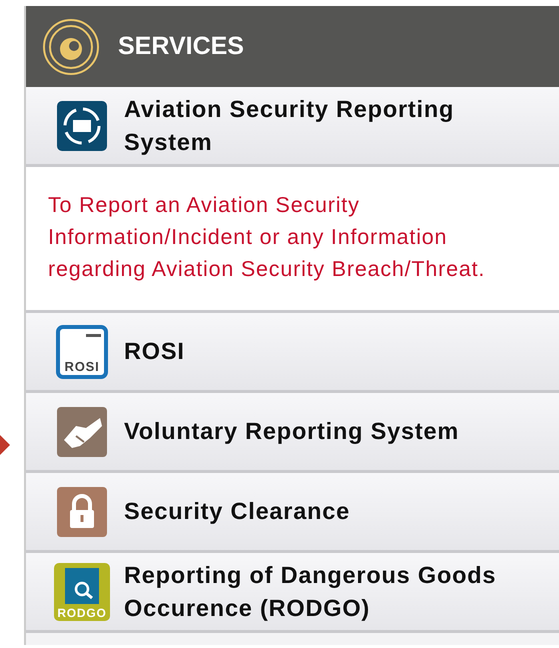 The height and width of the screenshot is (648, 559). What do you see at coordinates (82, 511) in the screenshot?
I see `padlock-icon` at bounding box center [82, 511].